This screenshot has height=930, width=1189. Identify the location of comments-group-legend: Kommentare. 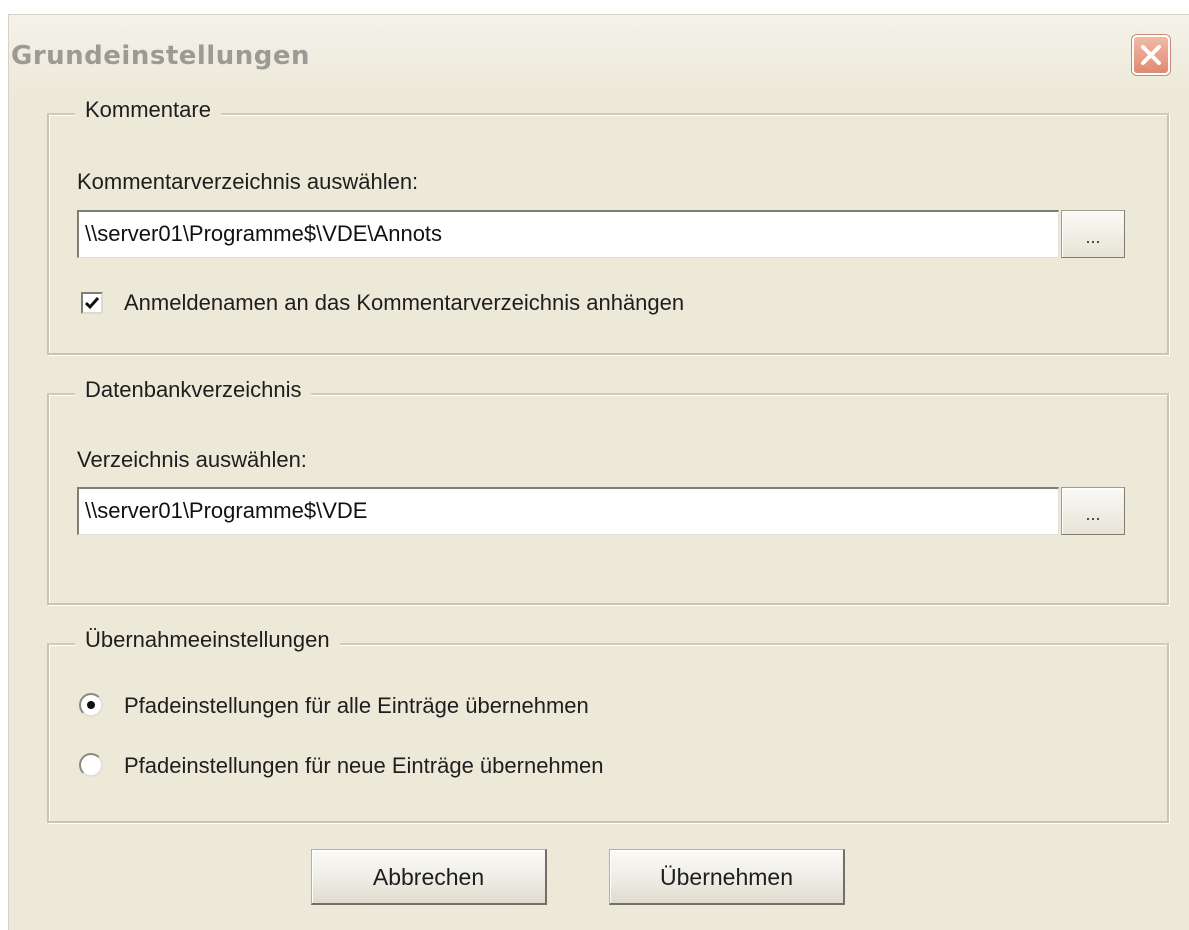
(148, 110).